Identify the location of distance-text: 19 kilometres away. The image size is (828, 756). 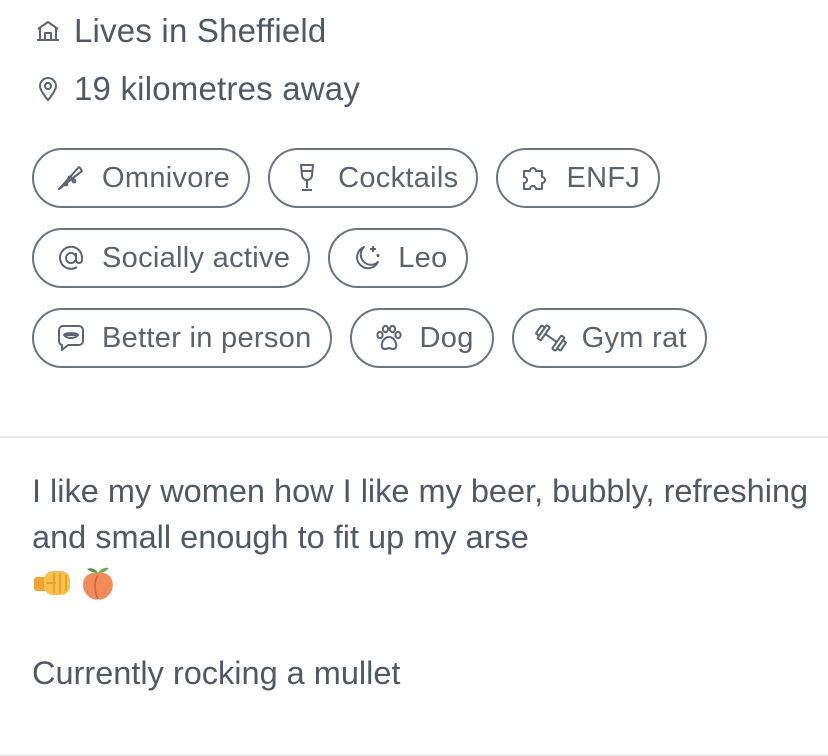
(217, 88).